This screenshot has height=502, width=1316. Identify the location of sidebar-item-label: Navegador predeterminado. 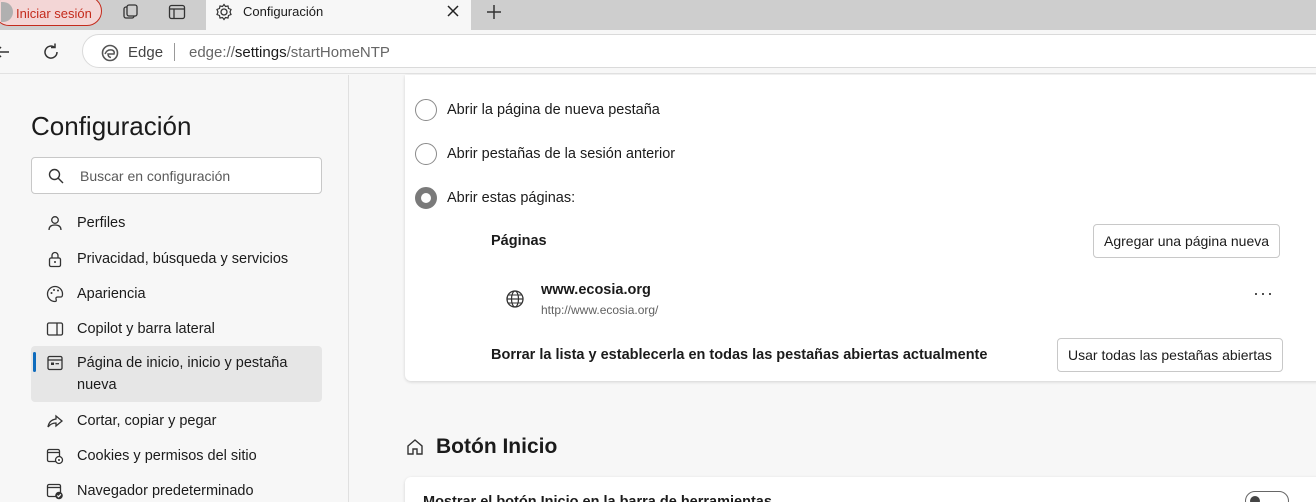
(165, 491).